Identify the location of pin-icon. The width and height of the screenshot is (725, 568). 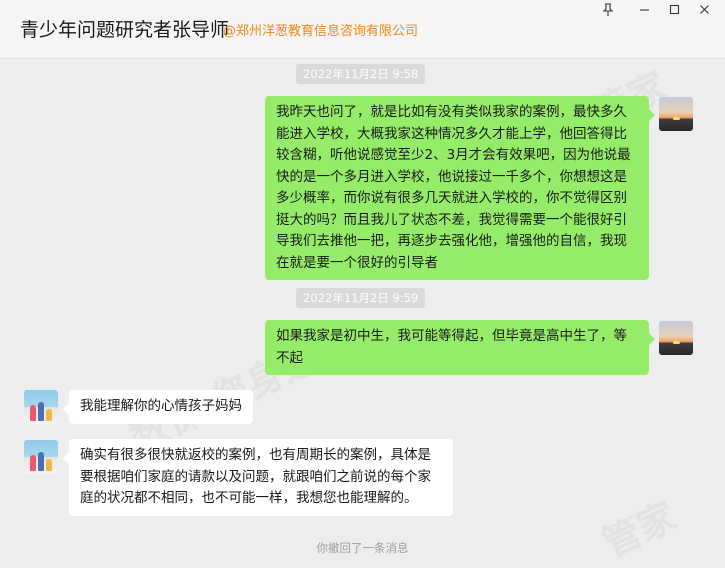
(608, 9).